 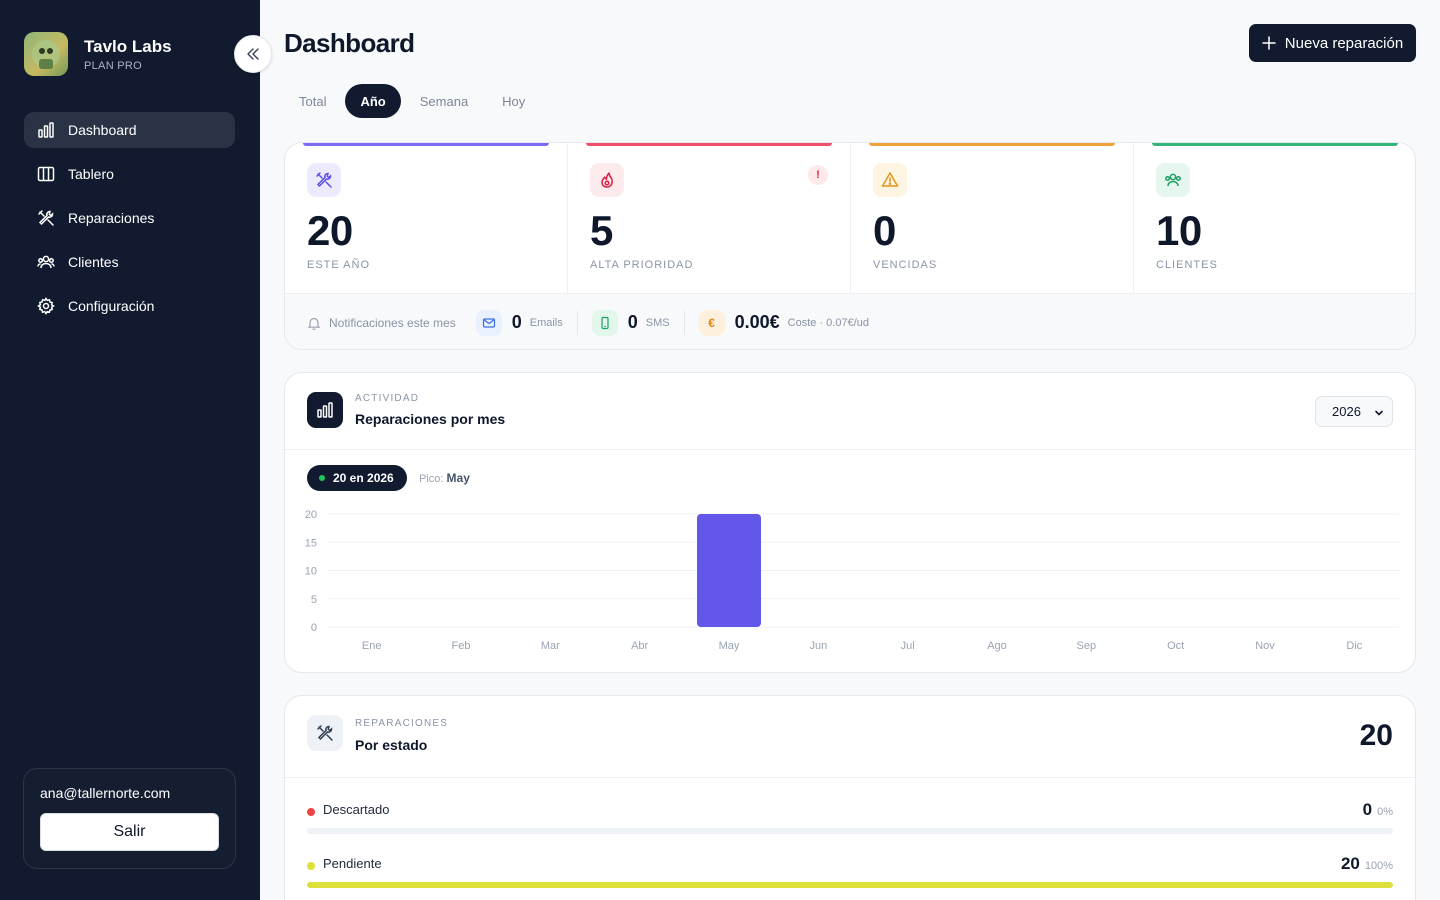 I want to click on x-tick-label: Abr, so click(x=639, y=646).